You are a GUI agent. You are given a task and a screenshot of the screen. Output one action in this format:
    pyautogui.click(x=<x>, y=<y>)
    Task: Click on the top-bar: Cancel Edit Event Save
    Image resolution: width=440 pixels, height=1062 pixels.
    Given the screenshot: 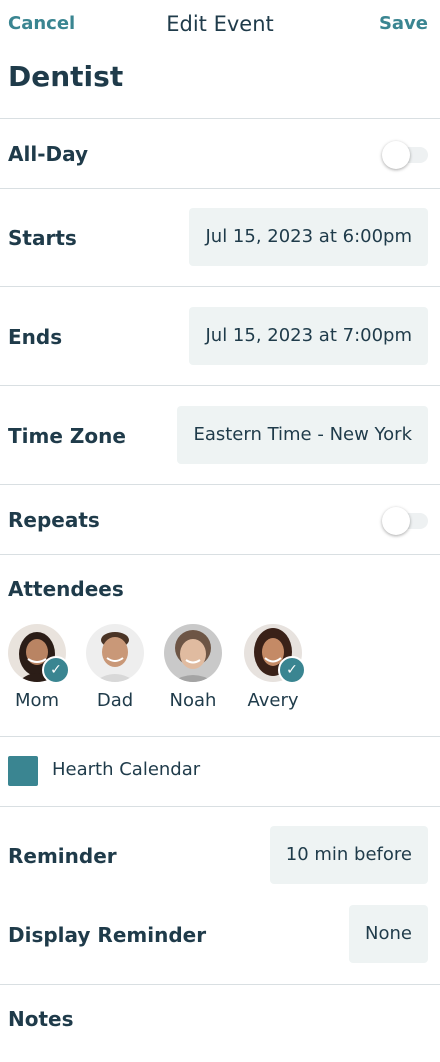 What is the action you would take?
    pyautogui.click(x=220, y=25)
    